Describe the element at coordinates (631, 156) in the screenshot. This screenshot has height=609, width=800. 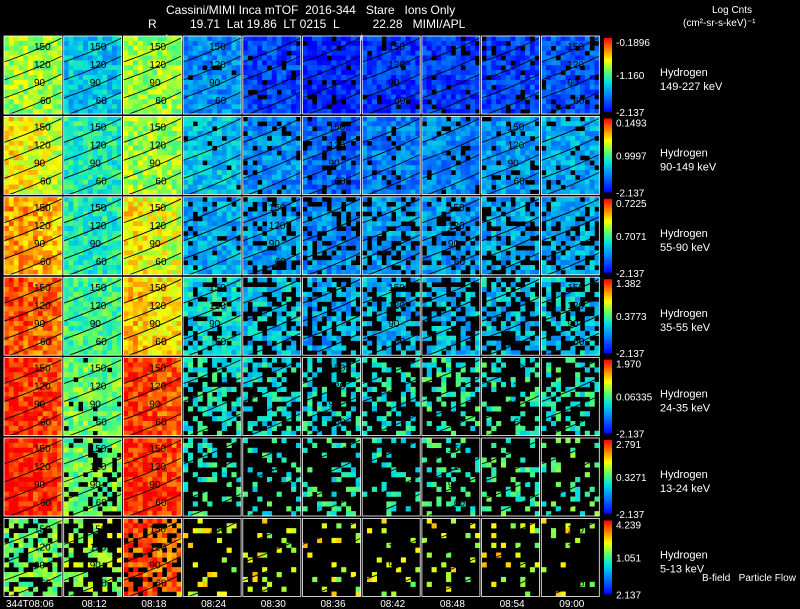
I see `colorbar-mid-label: 0.9997` at that location.